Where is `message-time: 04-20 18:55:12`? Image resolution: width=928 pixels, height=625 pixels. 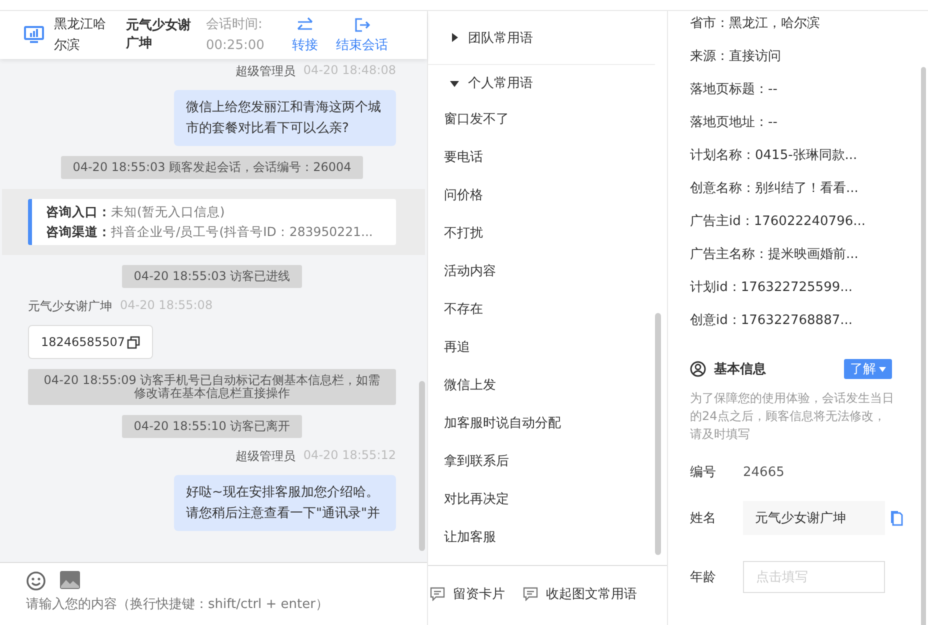 message-time: 04-20 18:55:12 is located at coordinates (349, 456).